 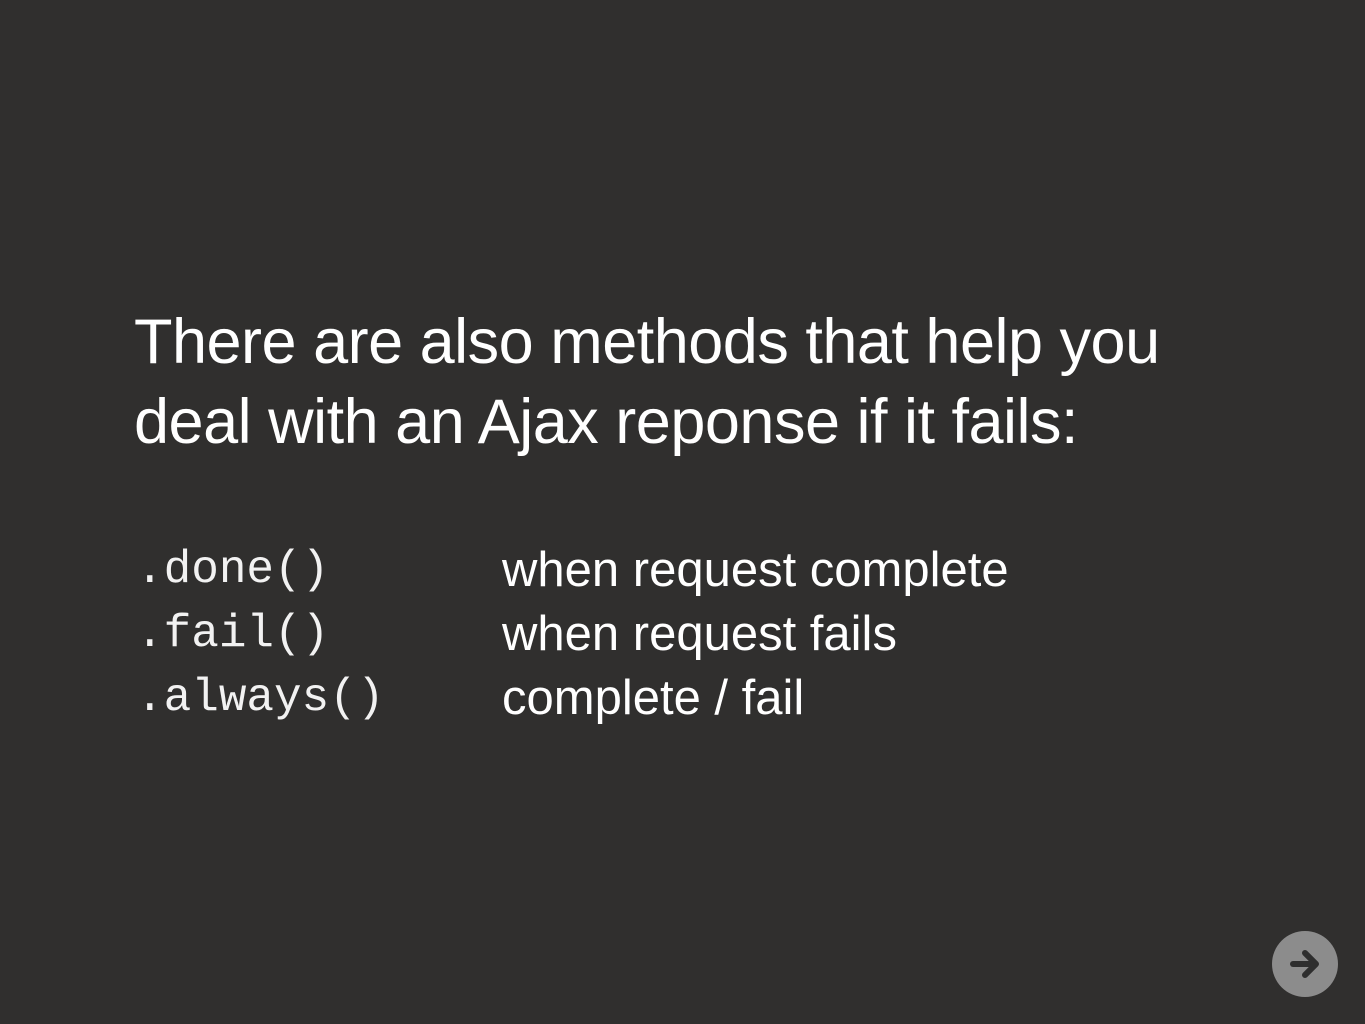 I want to click on heading-line-2: deal with an Ajax reponse if it fails:, so click(x=606, y=422).